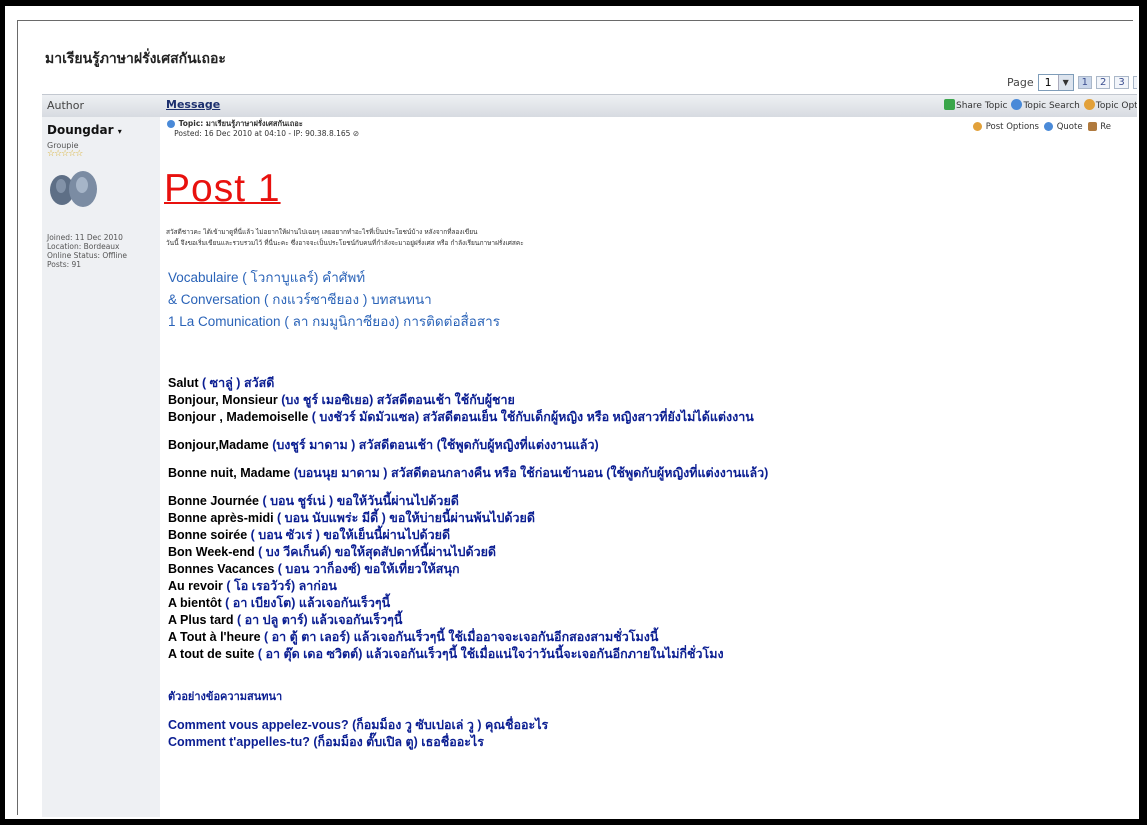  Describe the element at coordinates (1103, 82) in the screenshot. I see `page-link-2: 2` at that location.